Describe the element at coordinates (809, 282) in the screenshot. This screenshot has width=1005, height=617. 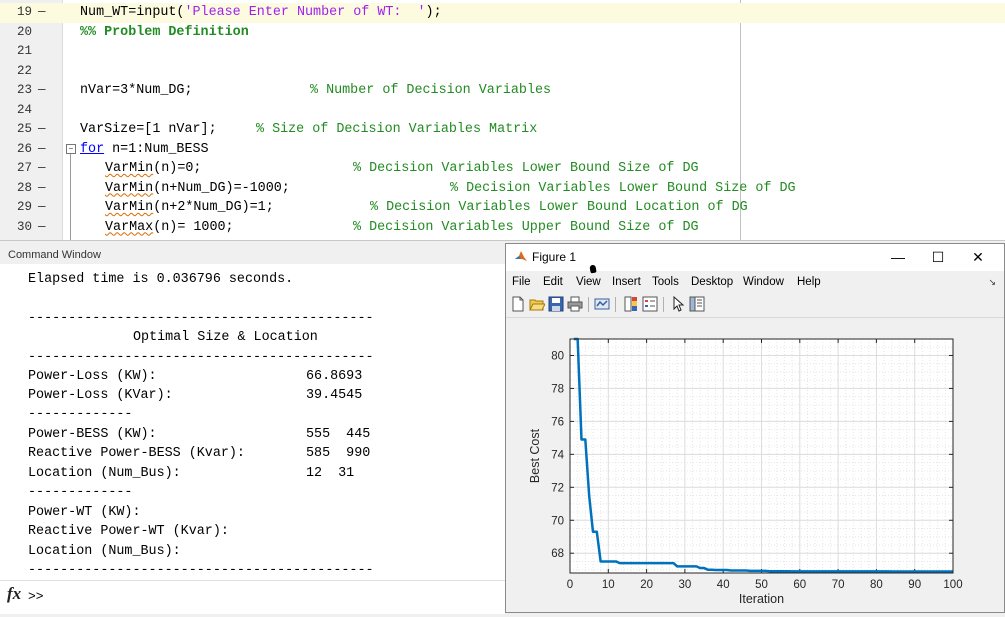
I see `menu-help: Help` at that location.